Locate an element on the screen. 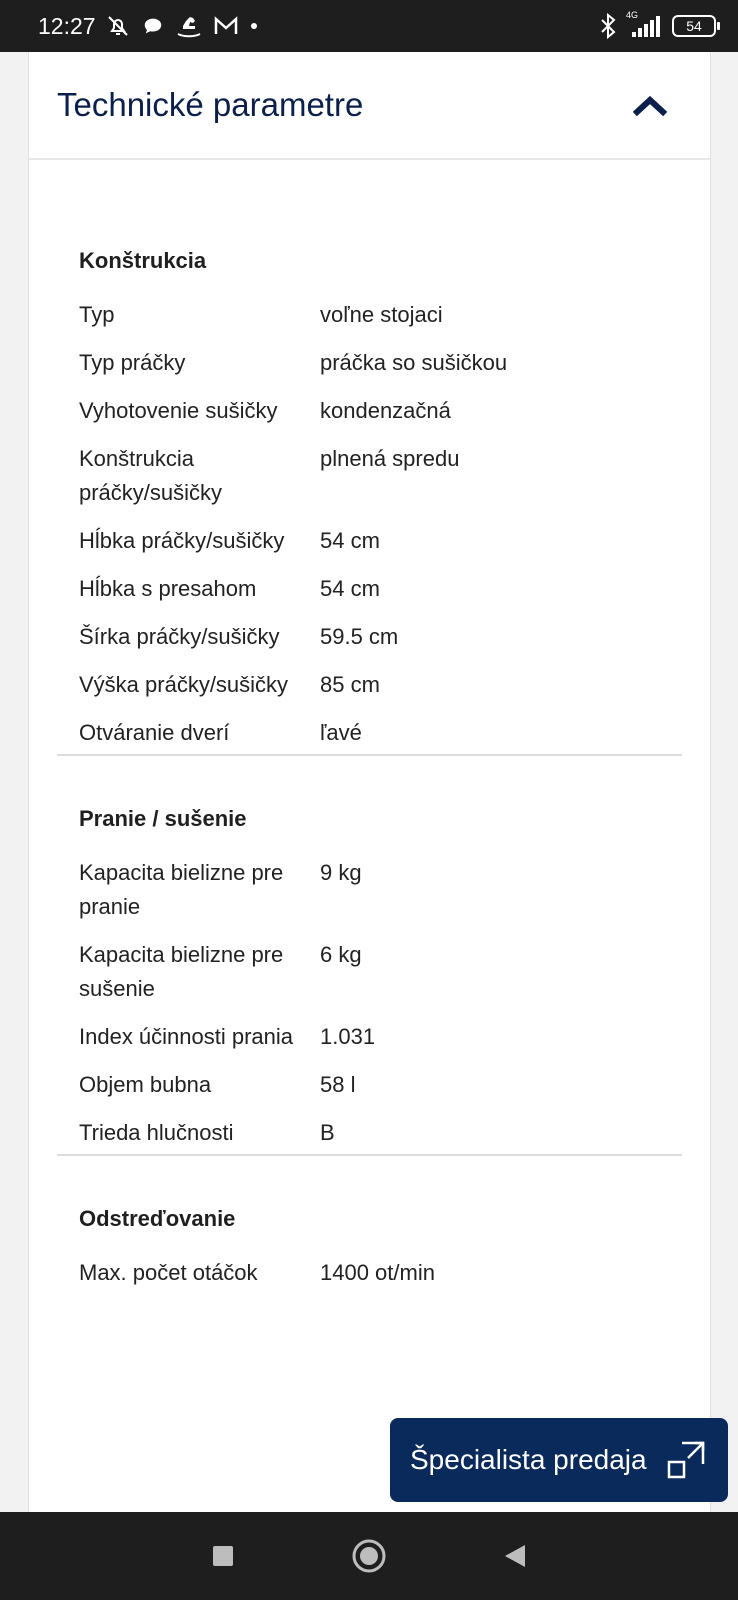 This screenshot has height=1600, width=738. param-row: Vyhotovenie sušičky kondenzačná is located at coordinates (369, 411).